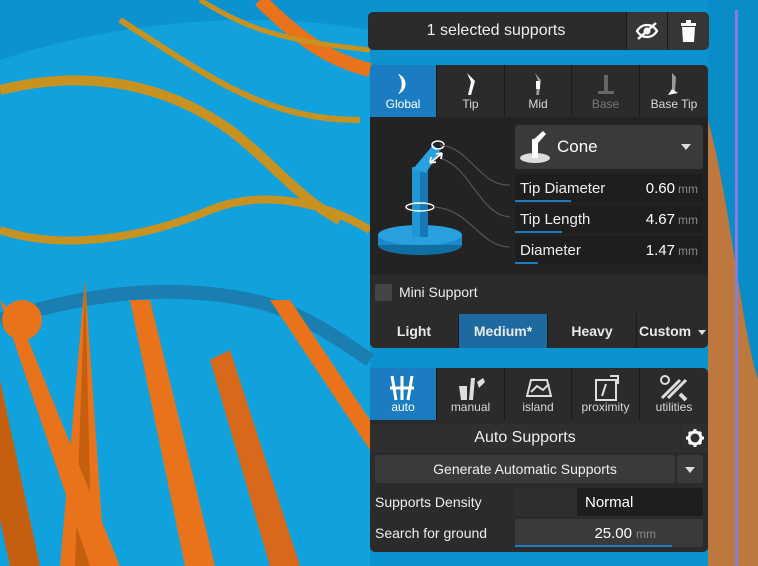 The height and width of the screenshot is (566, 758). I want to click on search-for-ground-bar, so click(593, 546).